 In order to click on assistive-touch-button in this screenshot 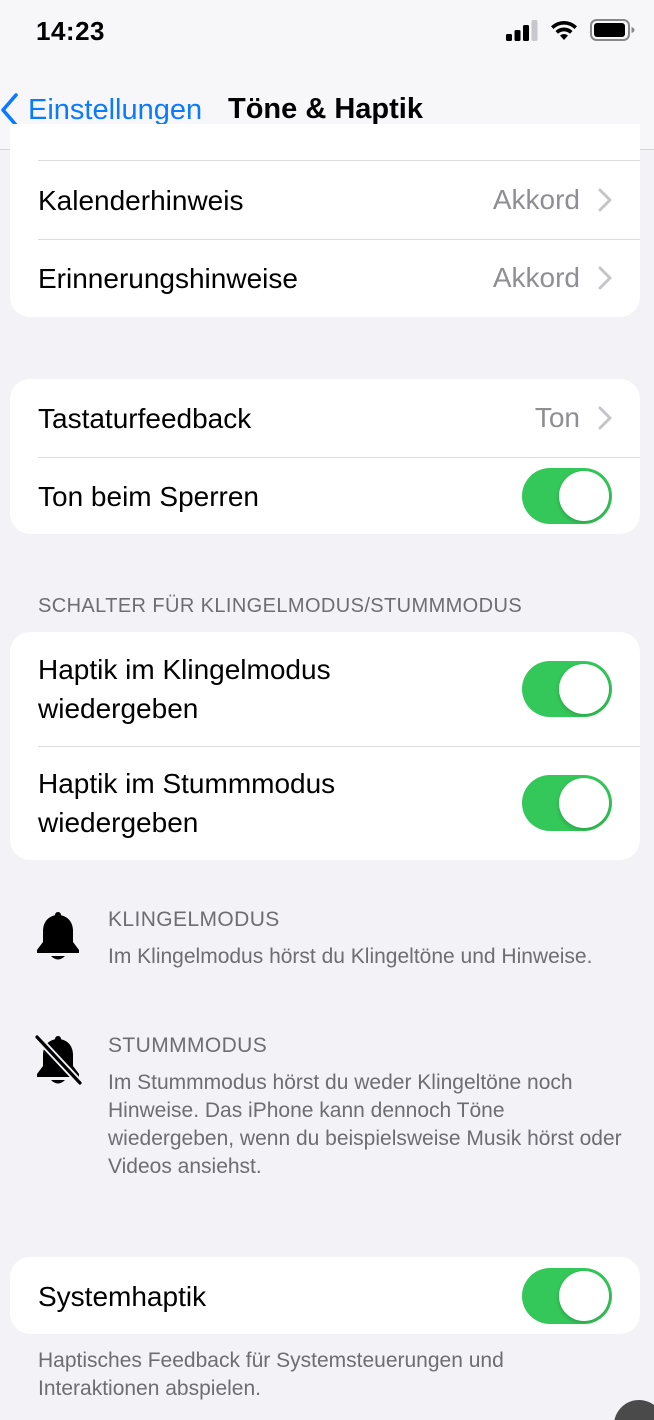, I will do `click(634, 1410)`.